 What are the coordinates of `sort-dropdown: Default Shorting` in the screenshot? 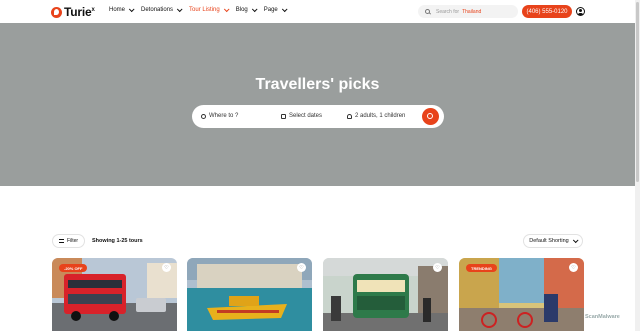 It's located at (553, 241).